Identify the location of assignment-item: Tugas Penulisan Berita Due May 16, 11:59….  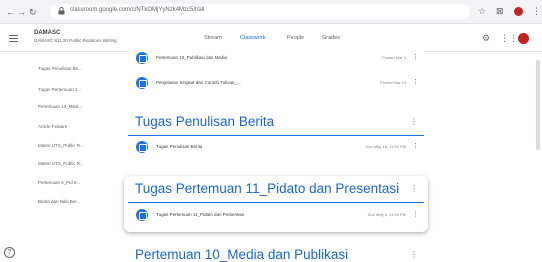
(276, 147).